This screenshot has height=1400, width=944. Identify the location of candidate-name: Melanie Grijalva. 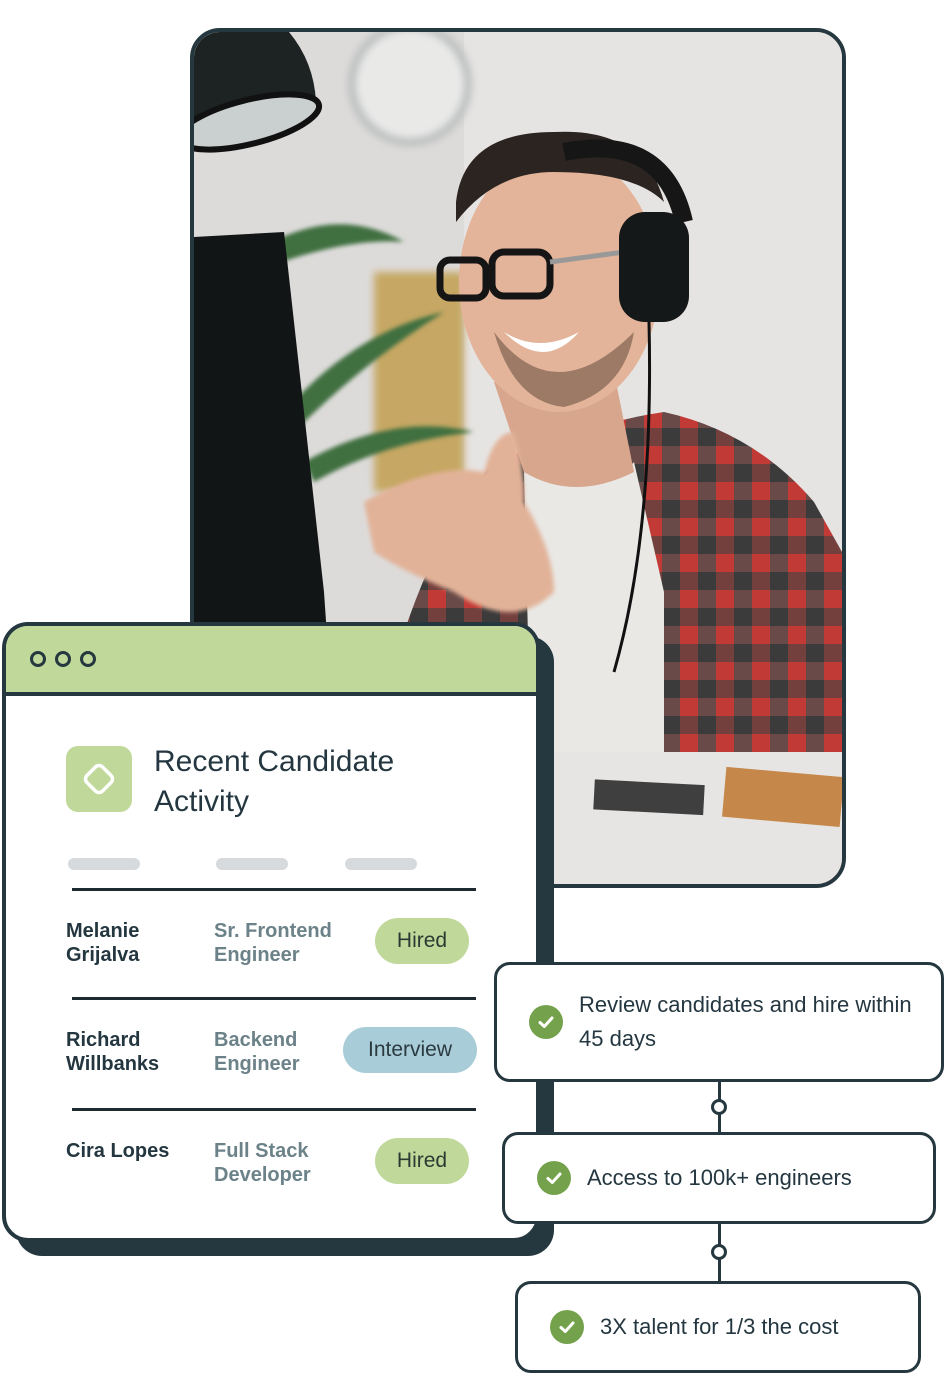
(103, 943).